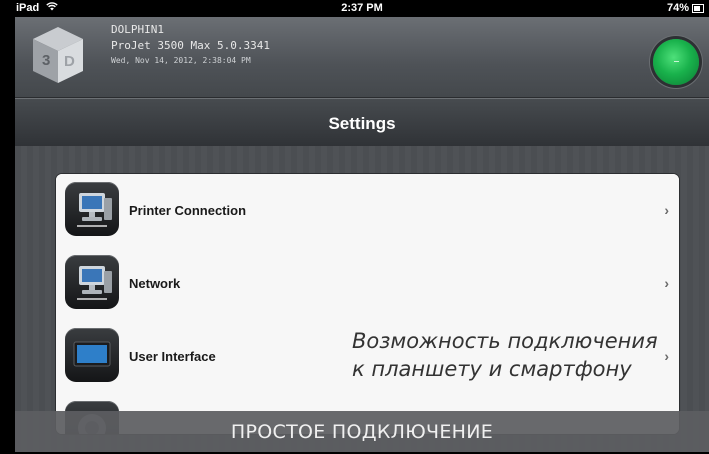 The image size is (709, 454). Describe the element at coordinates (69, 61) in the screenshot. I see `svg-text: D` at that location.